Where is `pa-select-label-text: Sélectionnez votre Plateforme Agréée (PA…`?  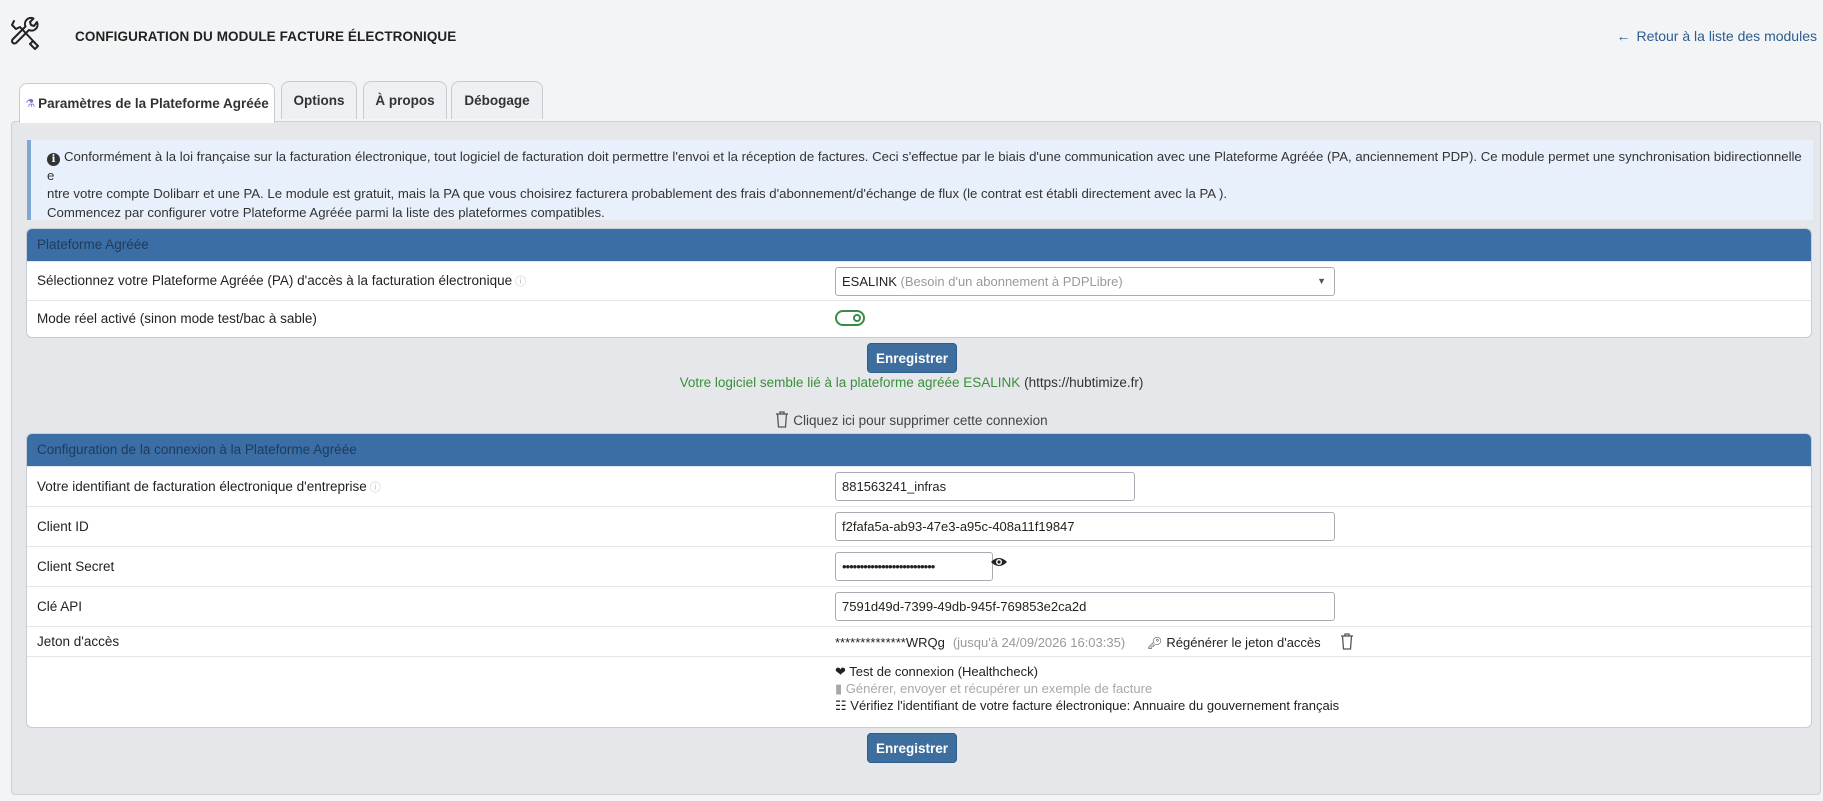
pa-select-label-text: Sélectionnez votre Plateforme Agréée (PA… is located at coordinates (275, 280).